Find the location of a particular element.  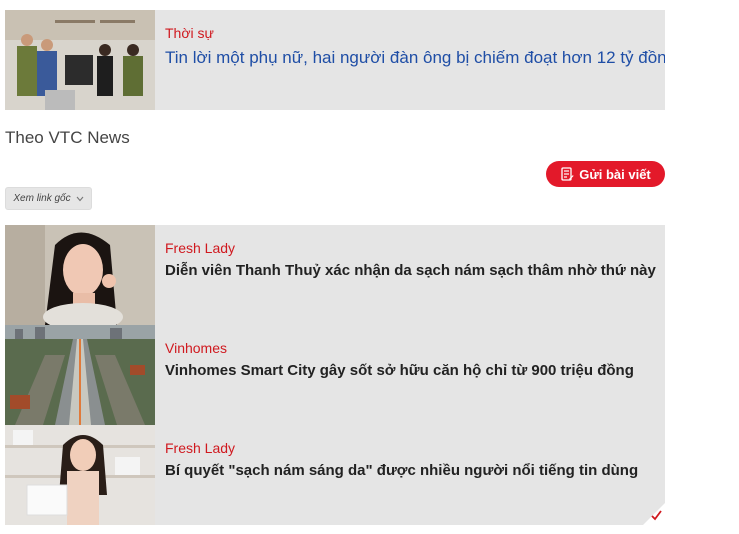

news-category: Thời sự is located at coordinates (189, 33).